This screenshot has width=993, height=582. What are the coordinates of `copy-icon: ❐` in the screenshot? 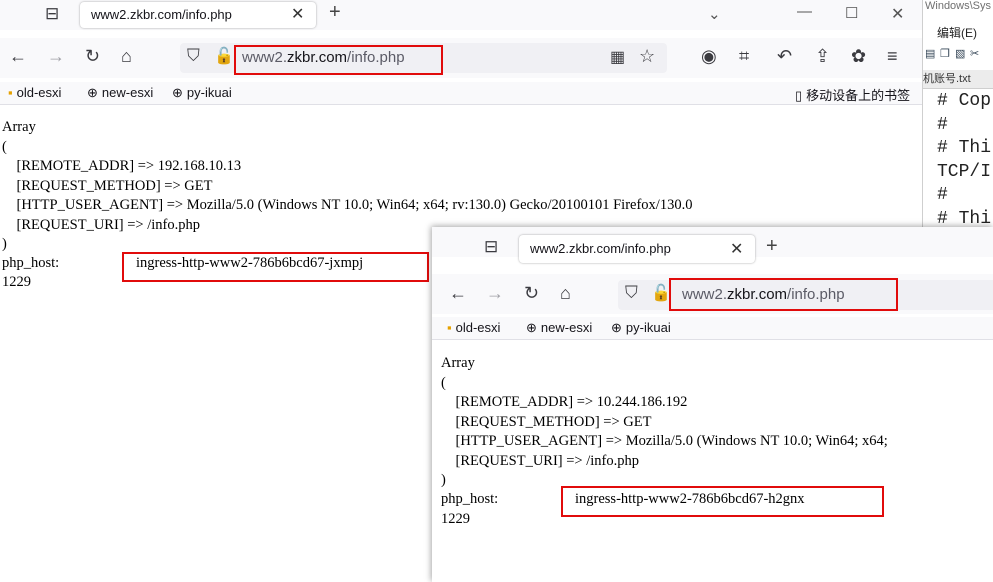 It's located at (946, 54).